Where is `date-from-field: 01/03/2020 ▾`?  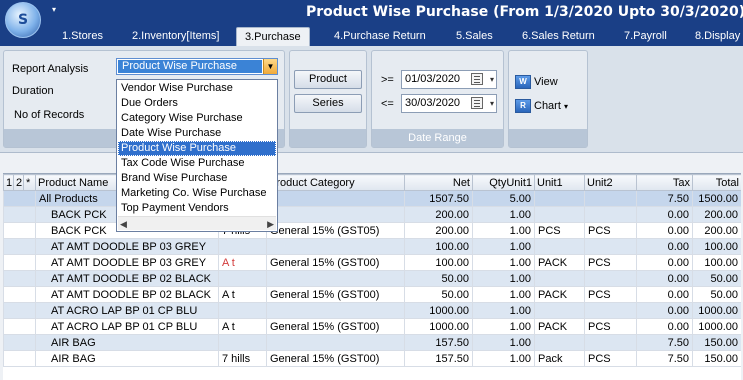 date-from-field: 01/03/2020 ▾ is located at coordinates (449, 79).